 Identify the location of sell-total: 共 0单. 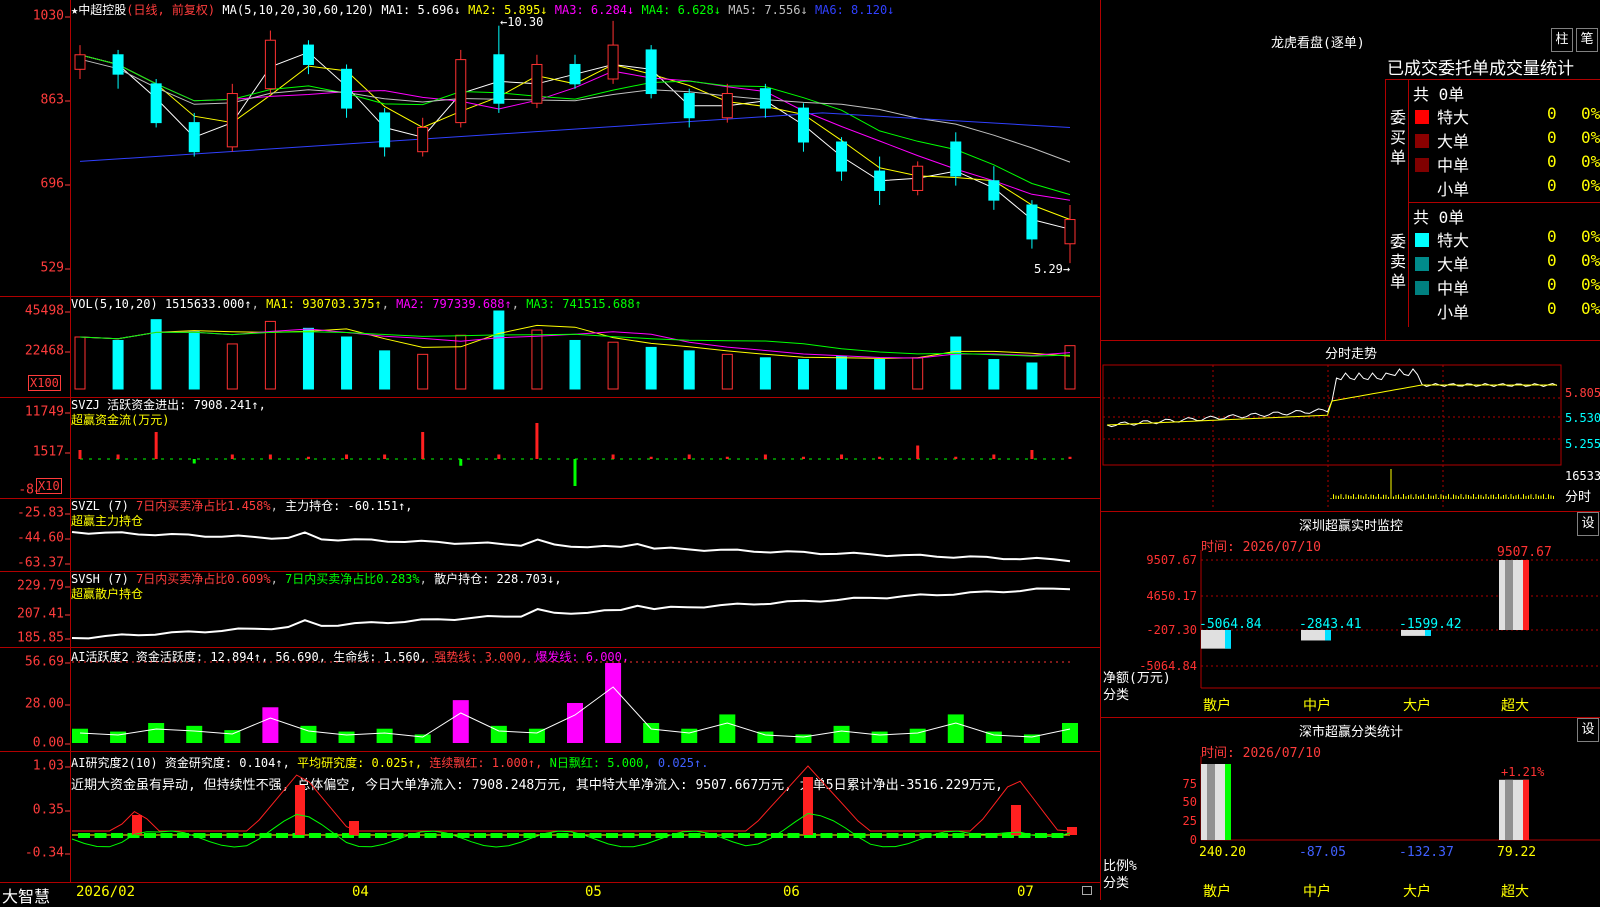
(1439, 217).